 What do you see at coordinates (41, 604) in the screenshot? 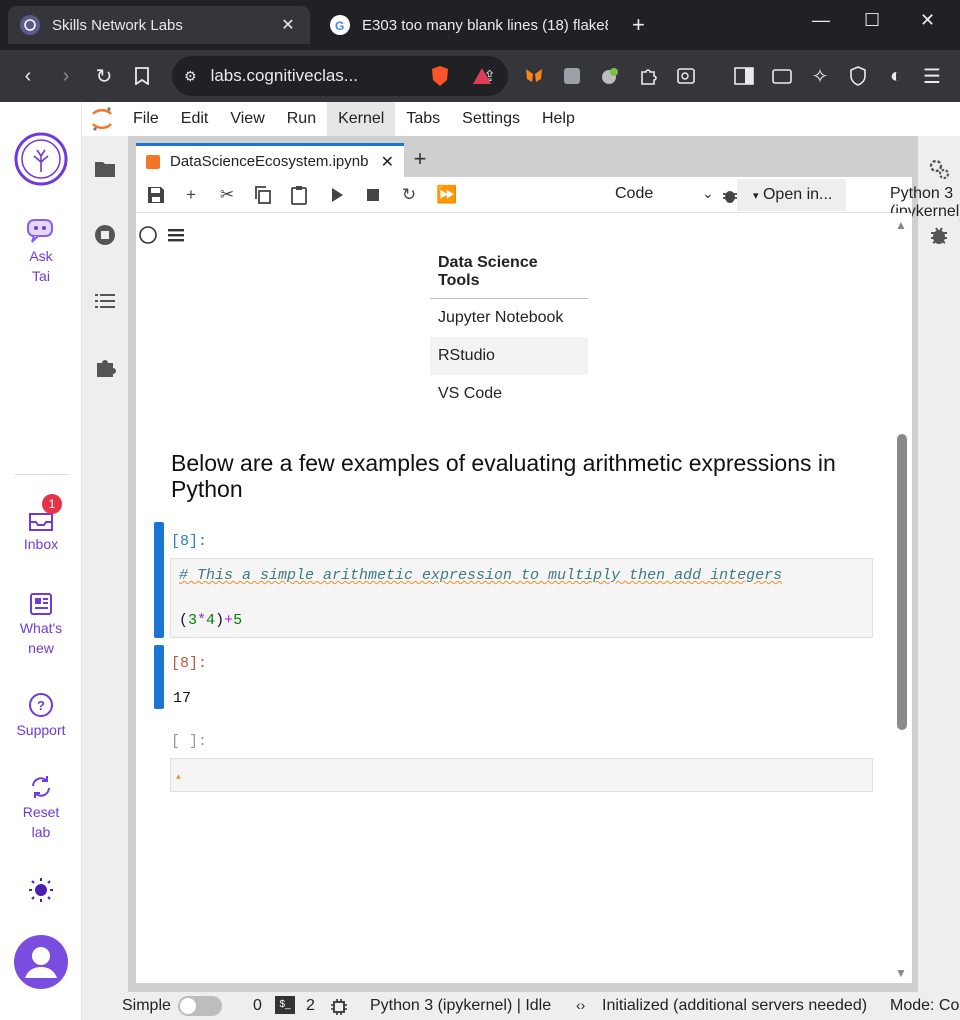
I see `newspaper-icon` at bounding box center [41, 604].